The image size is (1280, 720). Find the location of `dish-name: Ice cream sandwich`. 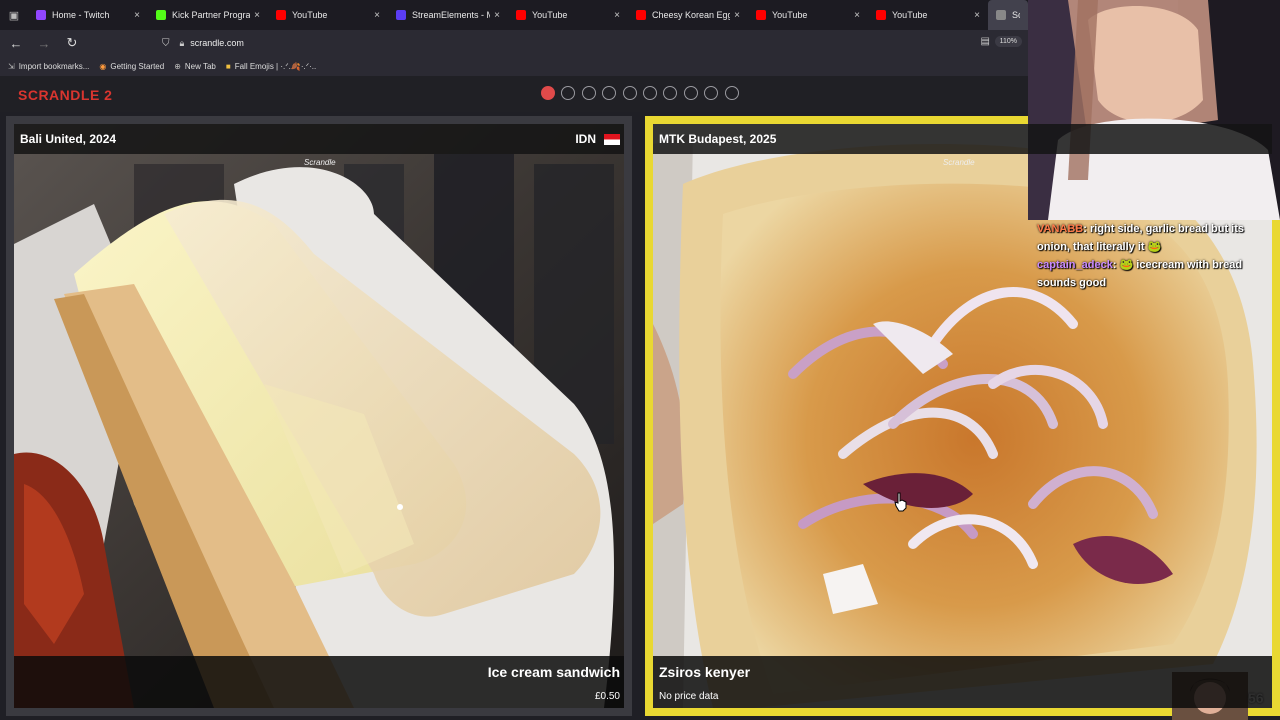

dish-name: Ice cream sandwich is located at coordinates (553, 672).